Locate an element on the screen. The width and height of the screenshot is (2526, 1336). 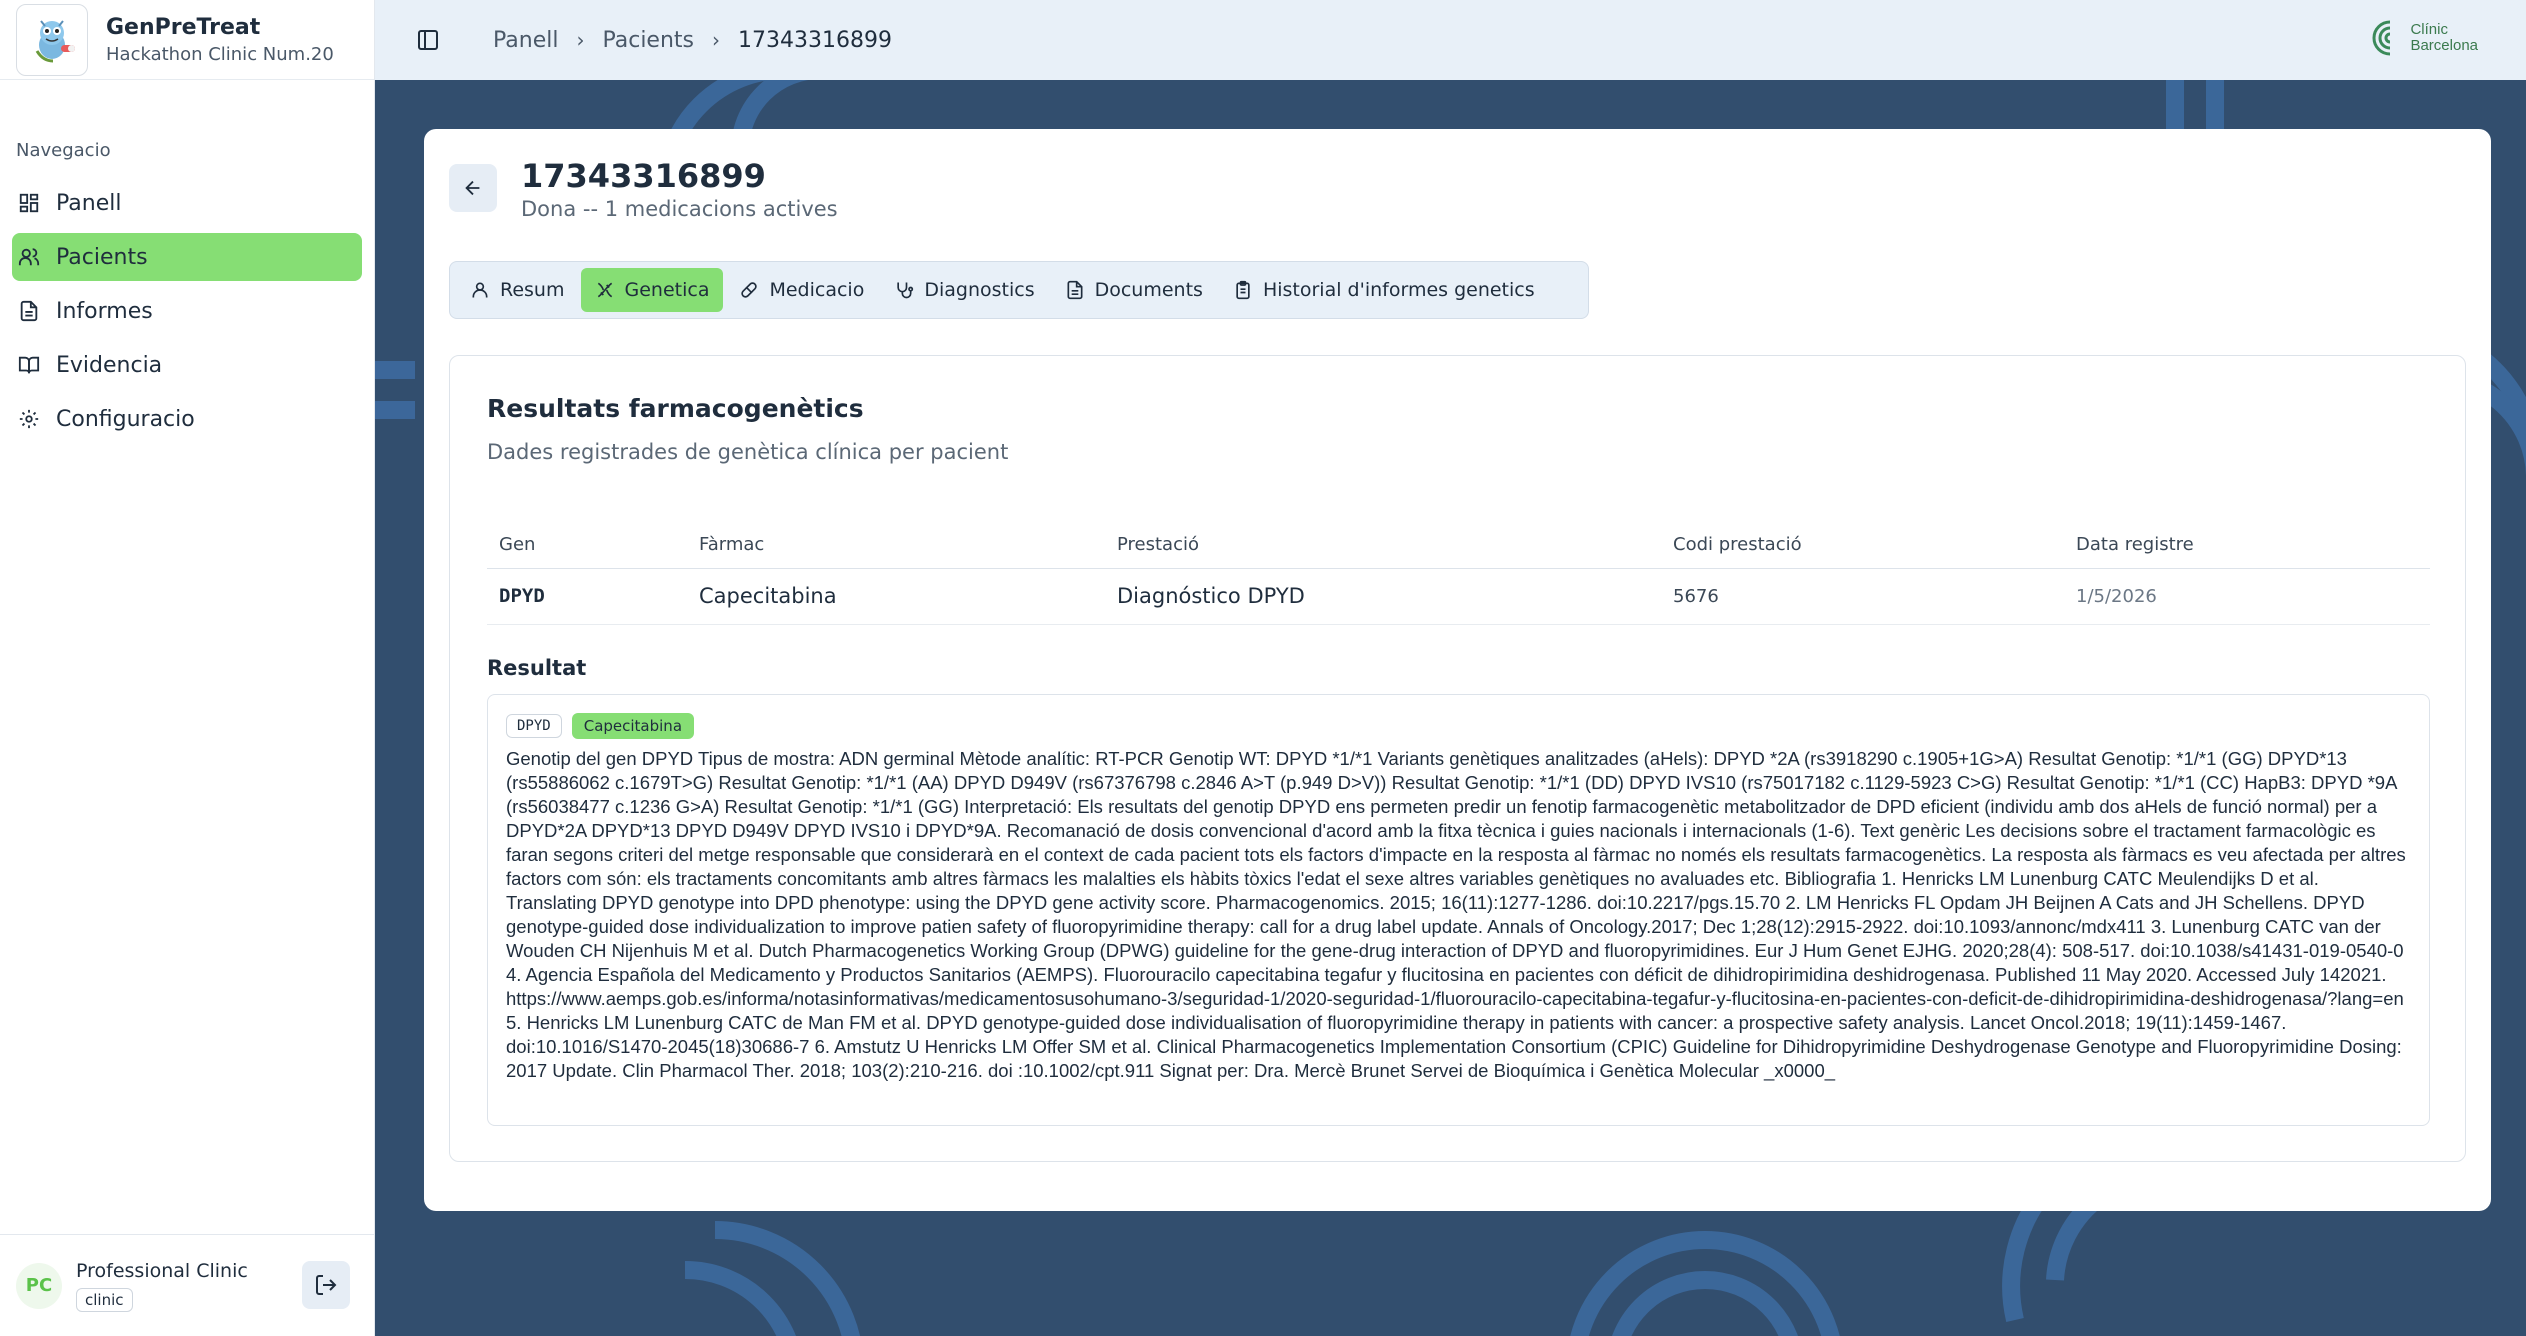
sidebar-item-configuracio: Configuracio is located at coordinates (187, 419).